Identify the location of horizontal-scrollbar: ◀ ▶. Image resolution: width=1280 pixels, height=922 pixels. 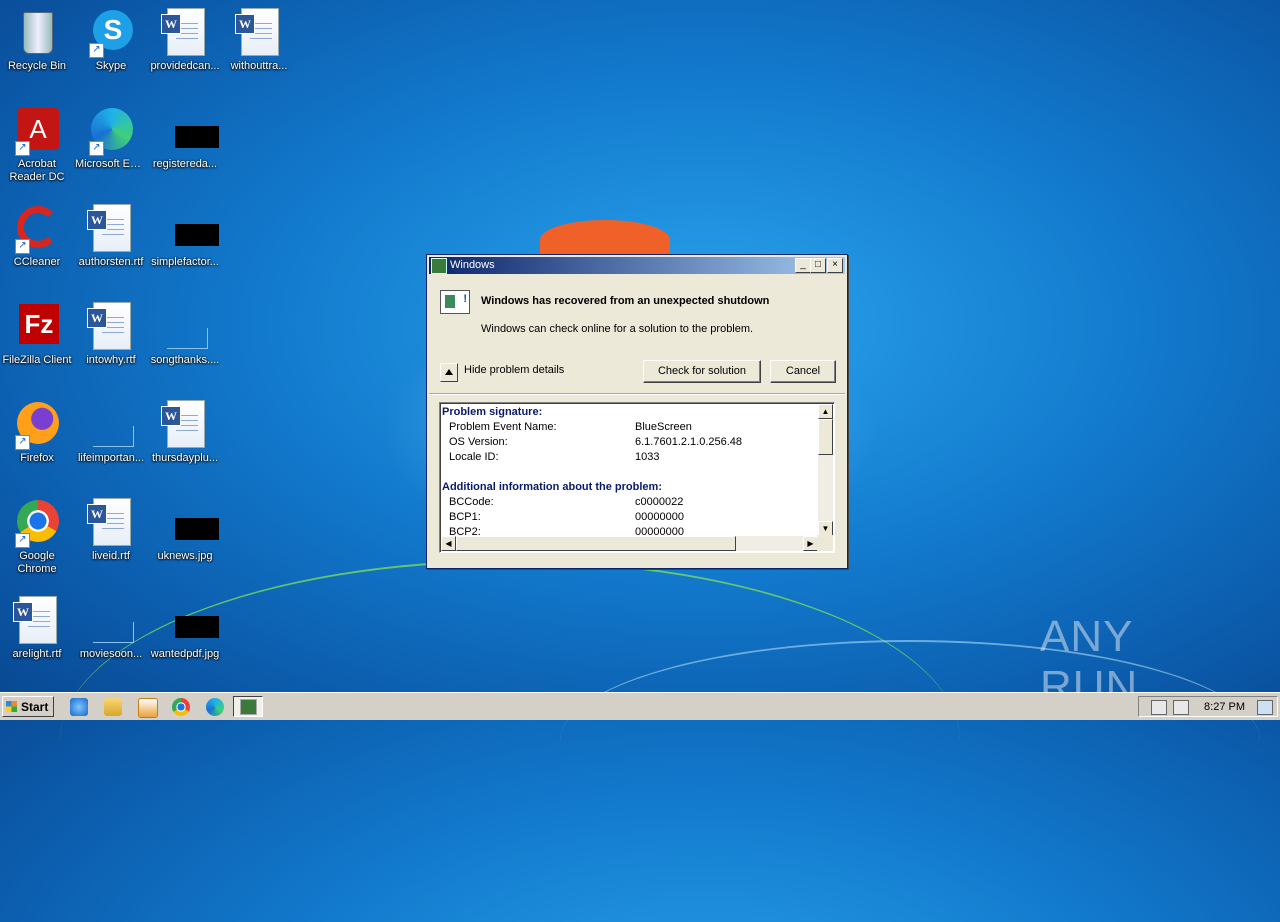
(629, 543).